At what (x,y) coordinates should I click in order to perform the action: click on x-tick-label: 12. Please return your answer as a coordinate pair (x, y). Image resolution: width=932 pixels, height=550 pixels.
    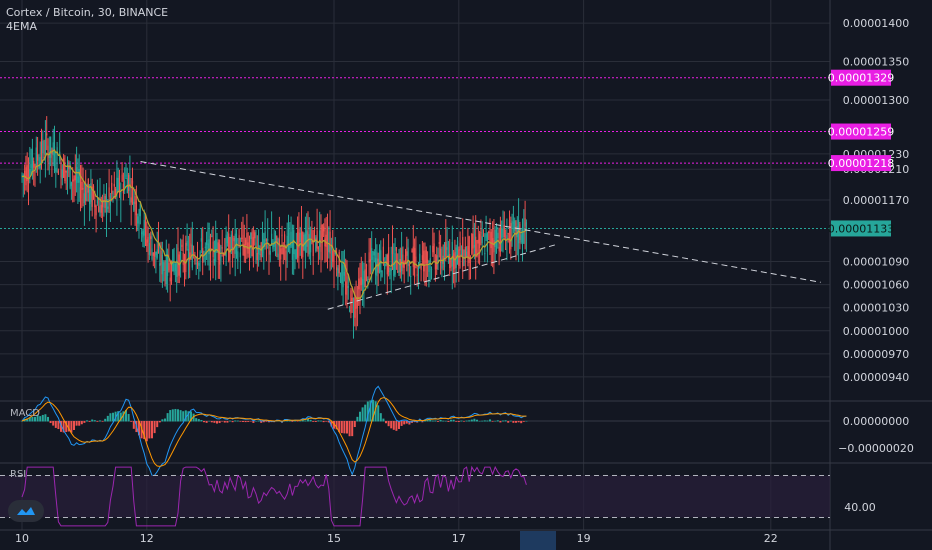
    Looking at the image, I should click on (147, 538).